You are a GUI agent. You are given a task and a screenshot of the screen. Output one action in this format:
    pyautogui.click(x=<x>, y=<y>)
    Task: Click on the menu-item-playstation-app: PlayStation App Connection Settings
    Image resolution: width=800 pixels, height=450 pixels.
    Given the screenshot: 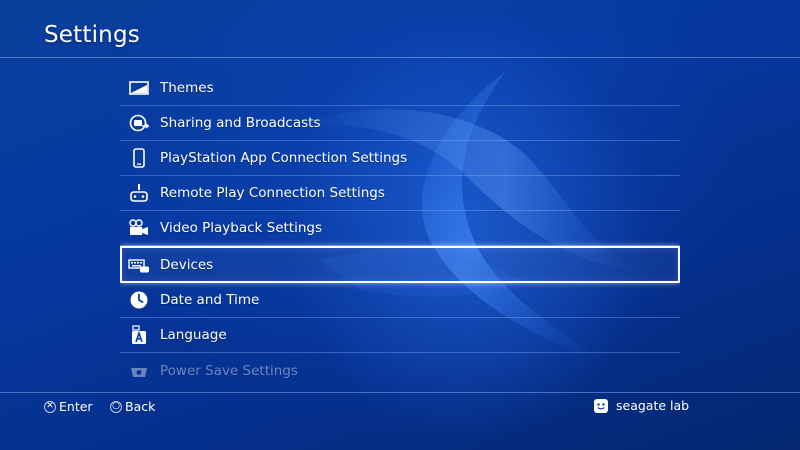 What is the action you would take?
    pyautogui.click(x=400, y=158)
    